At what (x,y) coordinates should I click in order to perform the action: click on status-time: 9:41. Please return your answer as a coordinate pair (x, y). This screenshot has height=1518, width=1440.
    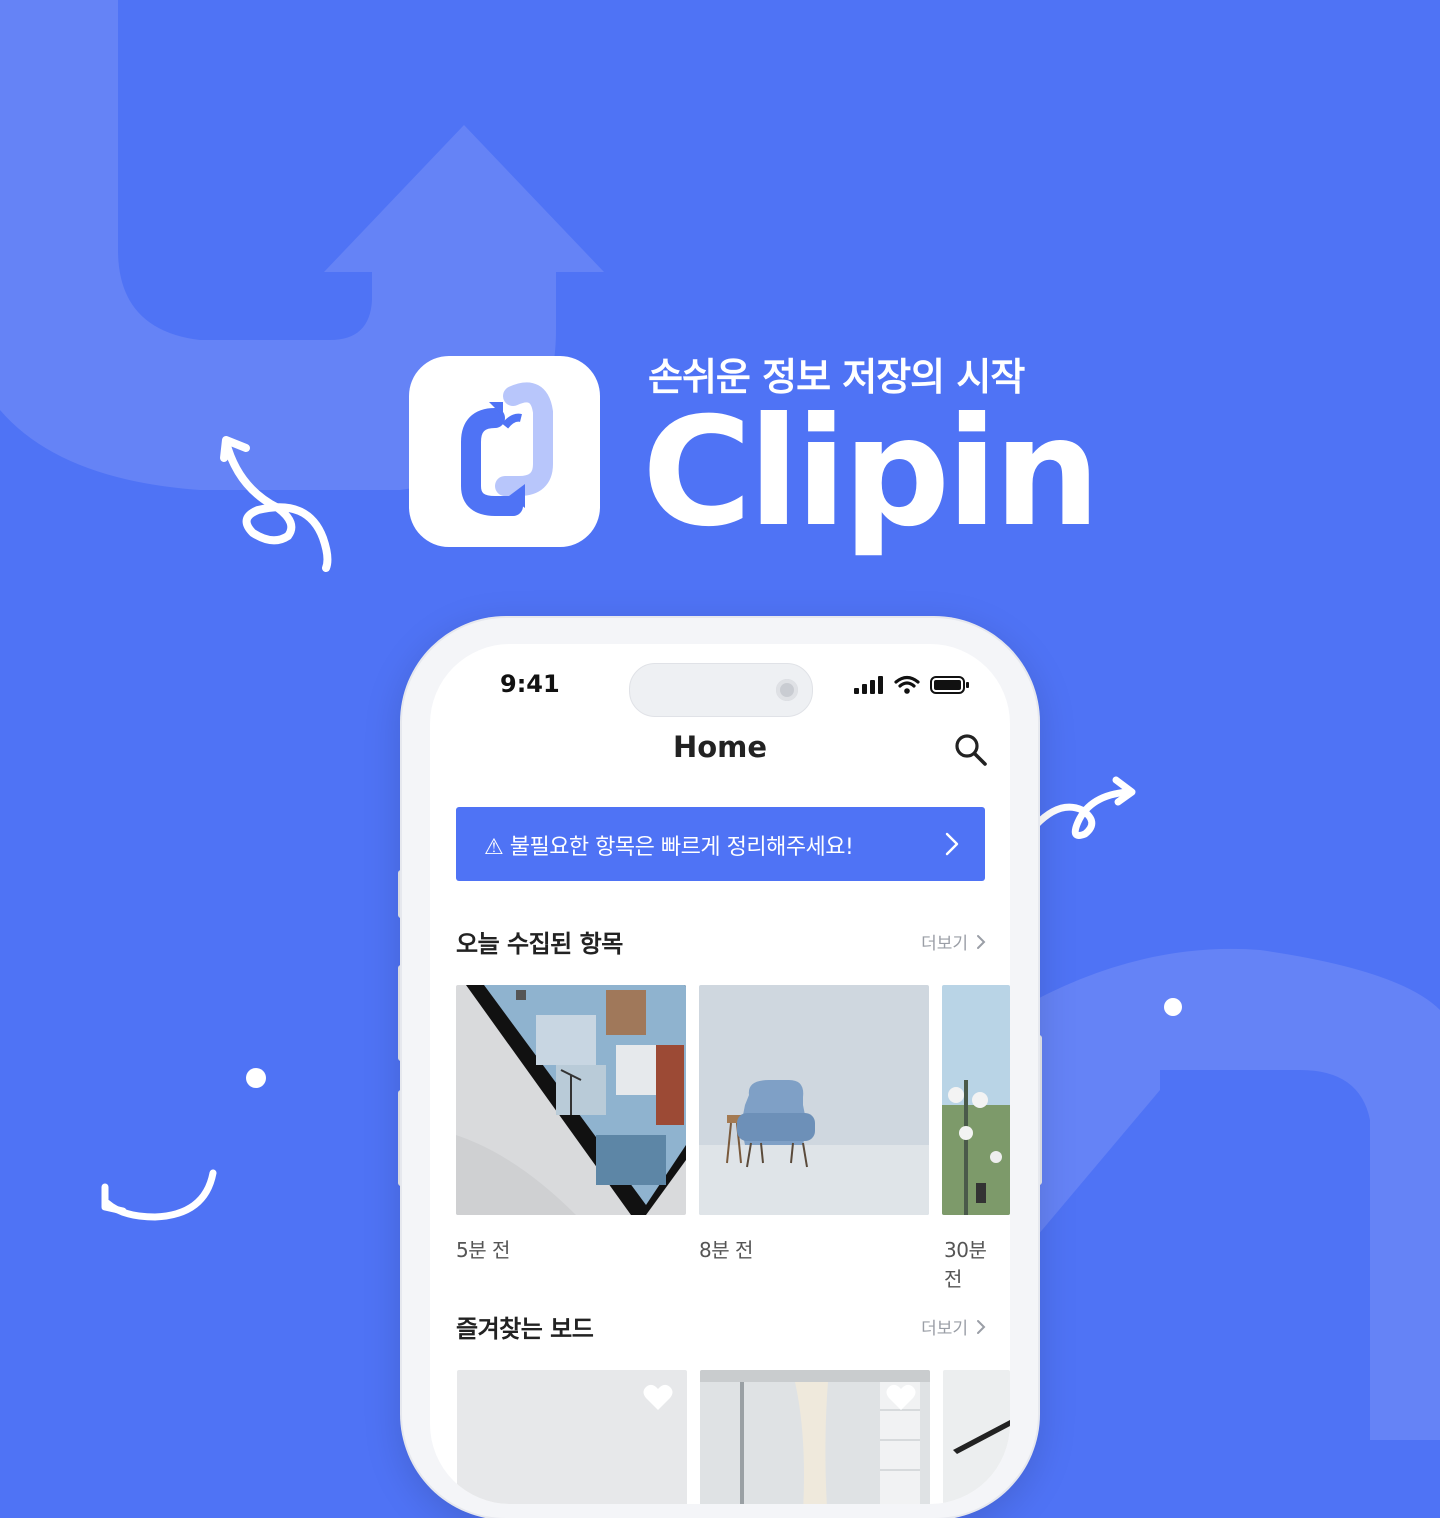
    Looking at the image, I should click on (530, 684).